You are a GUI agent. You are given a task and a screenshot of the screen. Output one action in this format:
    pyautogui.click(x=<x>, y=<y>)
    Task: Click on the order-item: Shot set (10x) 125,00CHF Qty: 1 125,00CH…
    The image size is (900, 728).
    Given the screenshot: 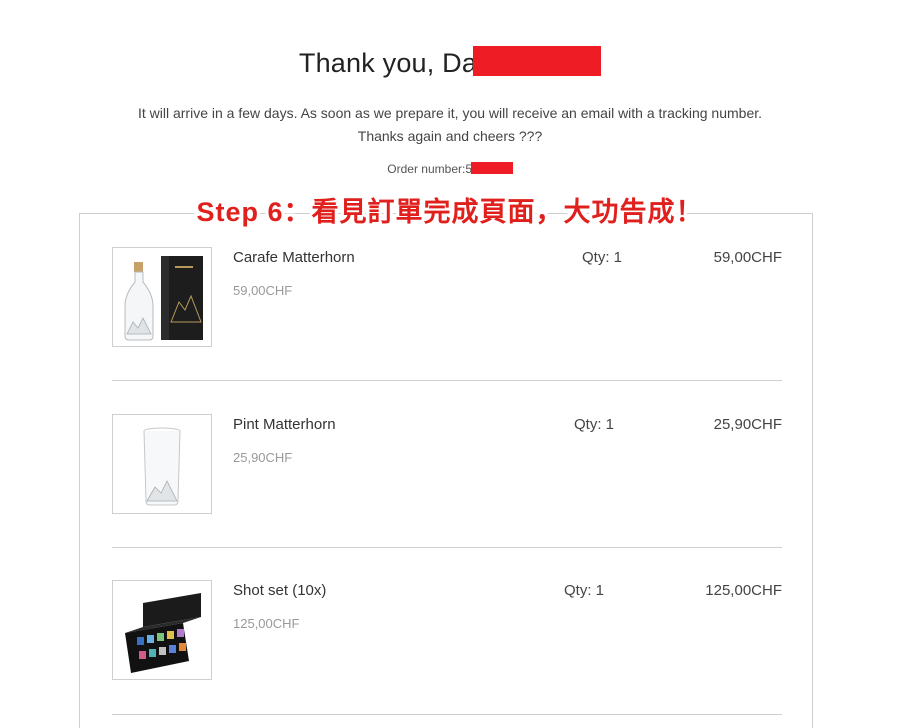 What is the action you would take?
    pyautogui.click(x=447, y=631)
    